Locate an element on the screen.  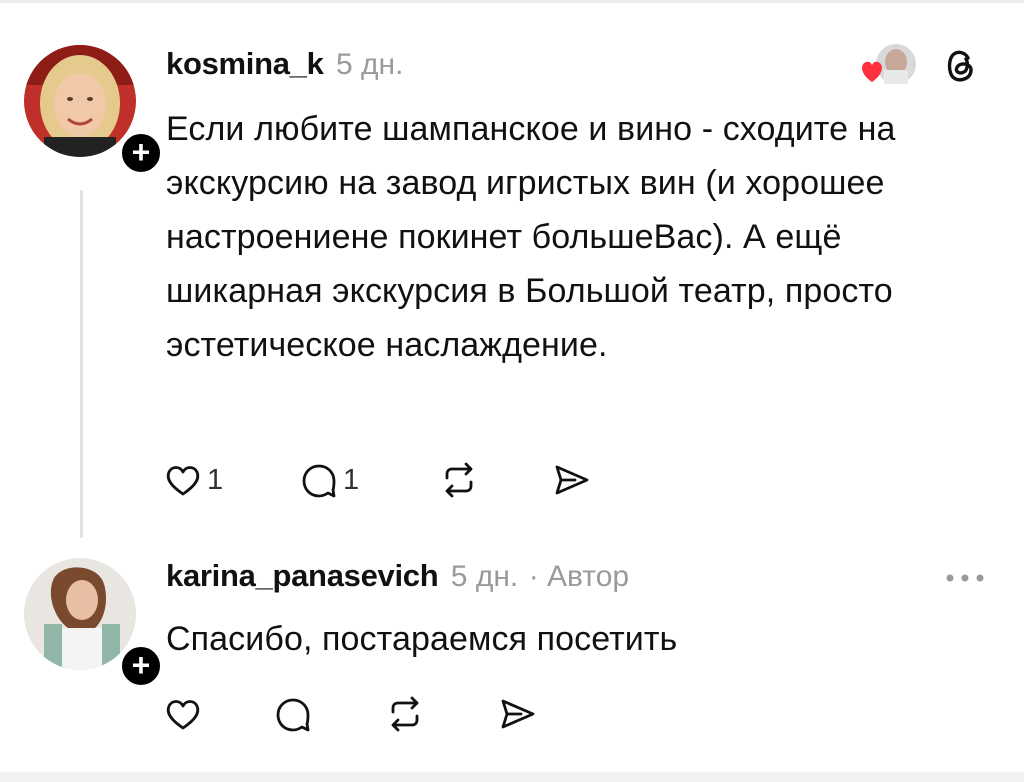
reply-button: 1 is located at coordinates (329, 480).